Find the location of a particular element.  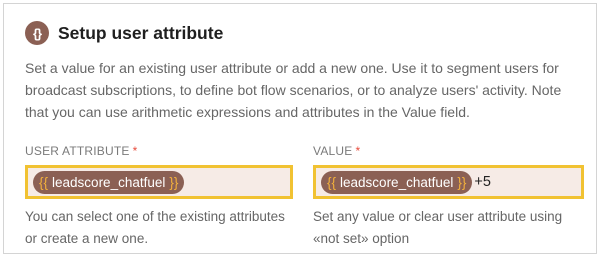

user-attribute-label: USER ATTRIBUTE * is located at coordinates (160, 151).